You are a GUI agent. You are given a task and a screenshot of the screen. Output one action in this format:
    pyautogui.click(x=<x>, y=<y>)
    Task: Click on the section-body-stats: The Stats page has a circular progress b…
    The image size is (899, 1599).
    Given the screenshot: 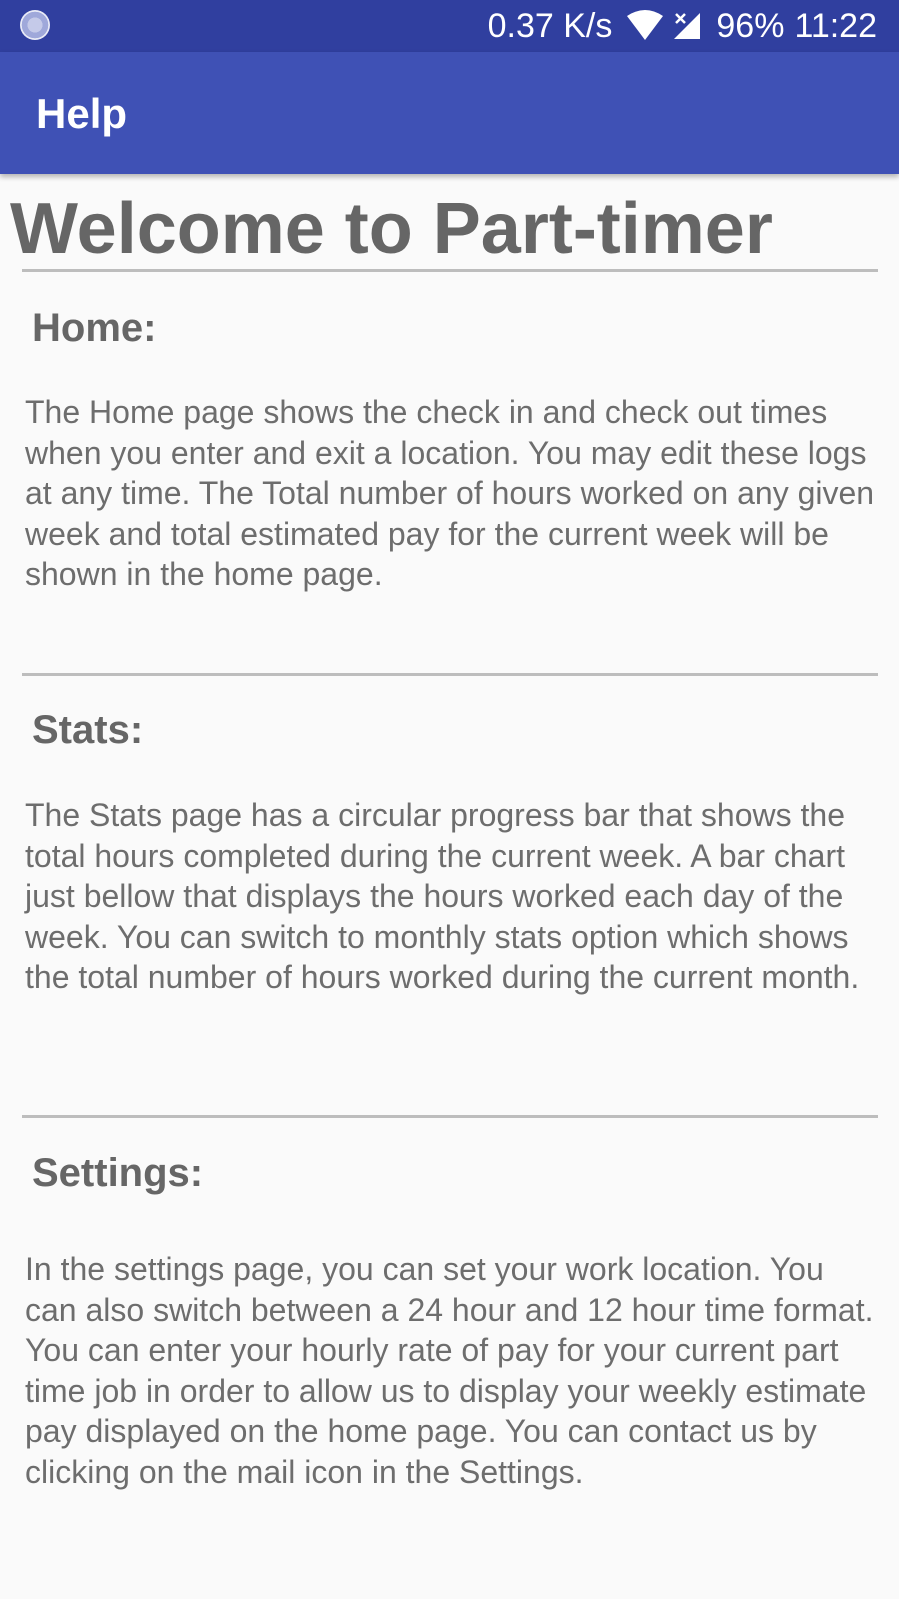 What is the action you would take?
    pyautogui.click(x=442, y=896)
    